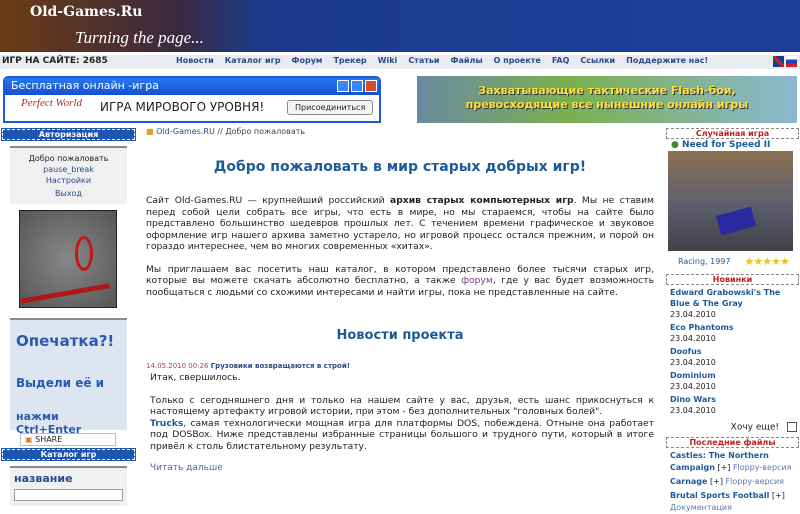  I want to click on perfect-world-logo: Perfect World, so click(51, 103).